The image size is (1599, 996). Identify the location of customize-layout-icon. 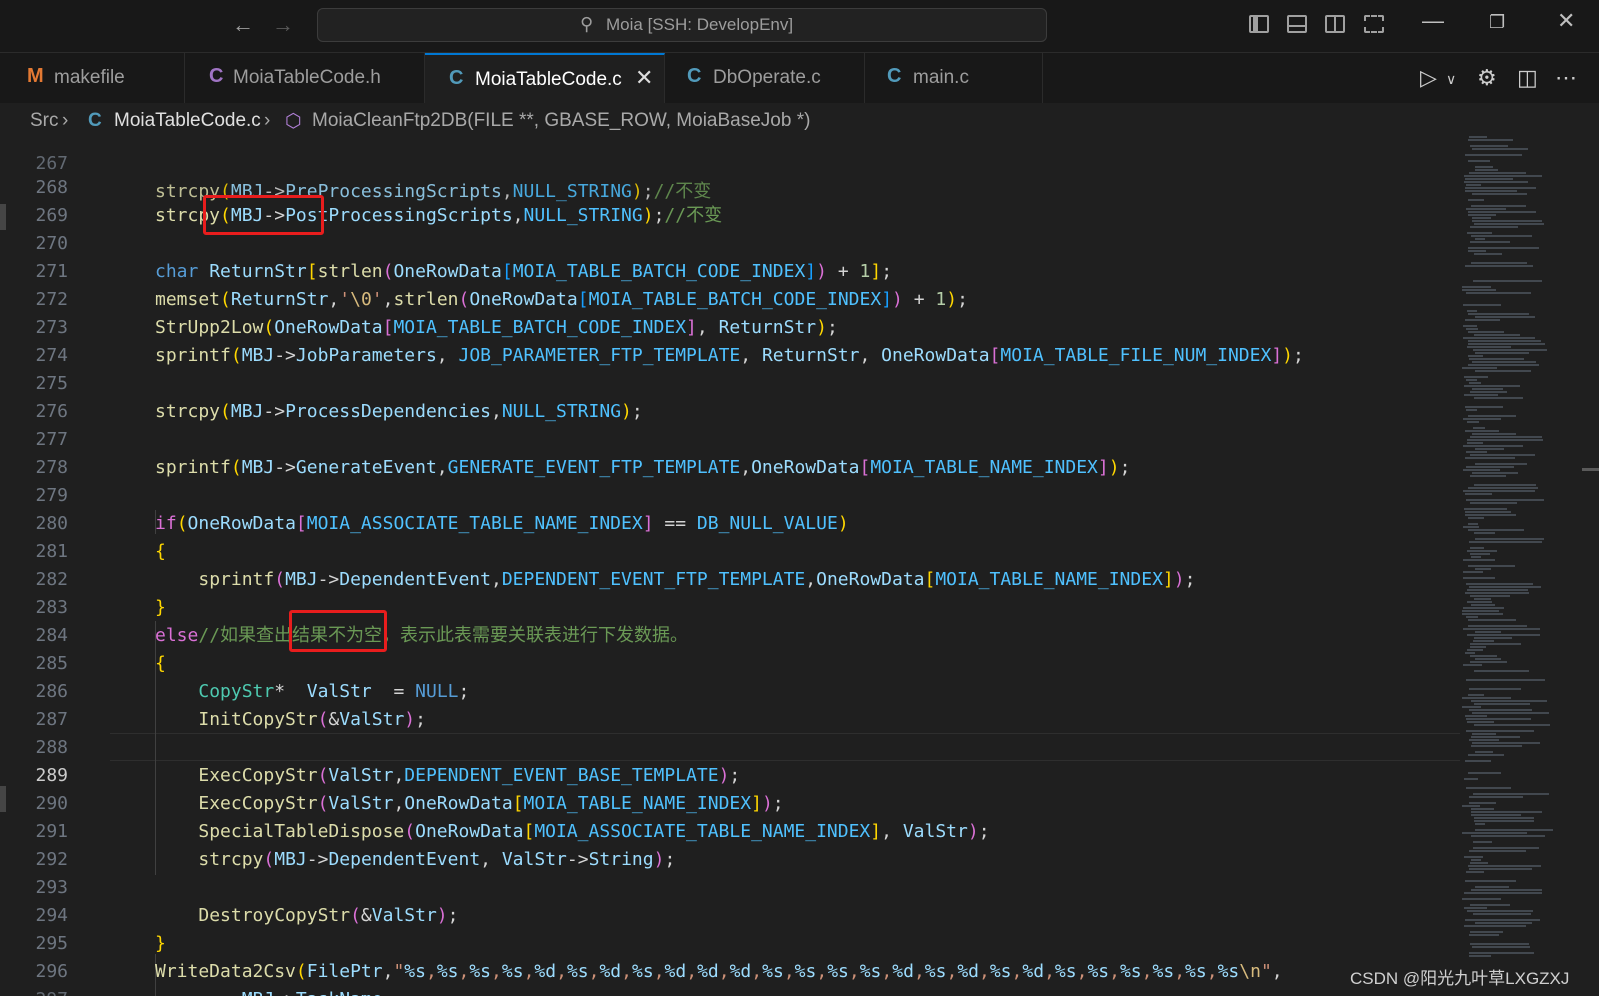
(1374, 24).